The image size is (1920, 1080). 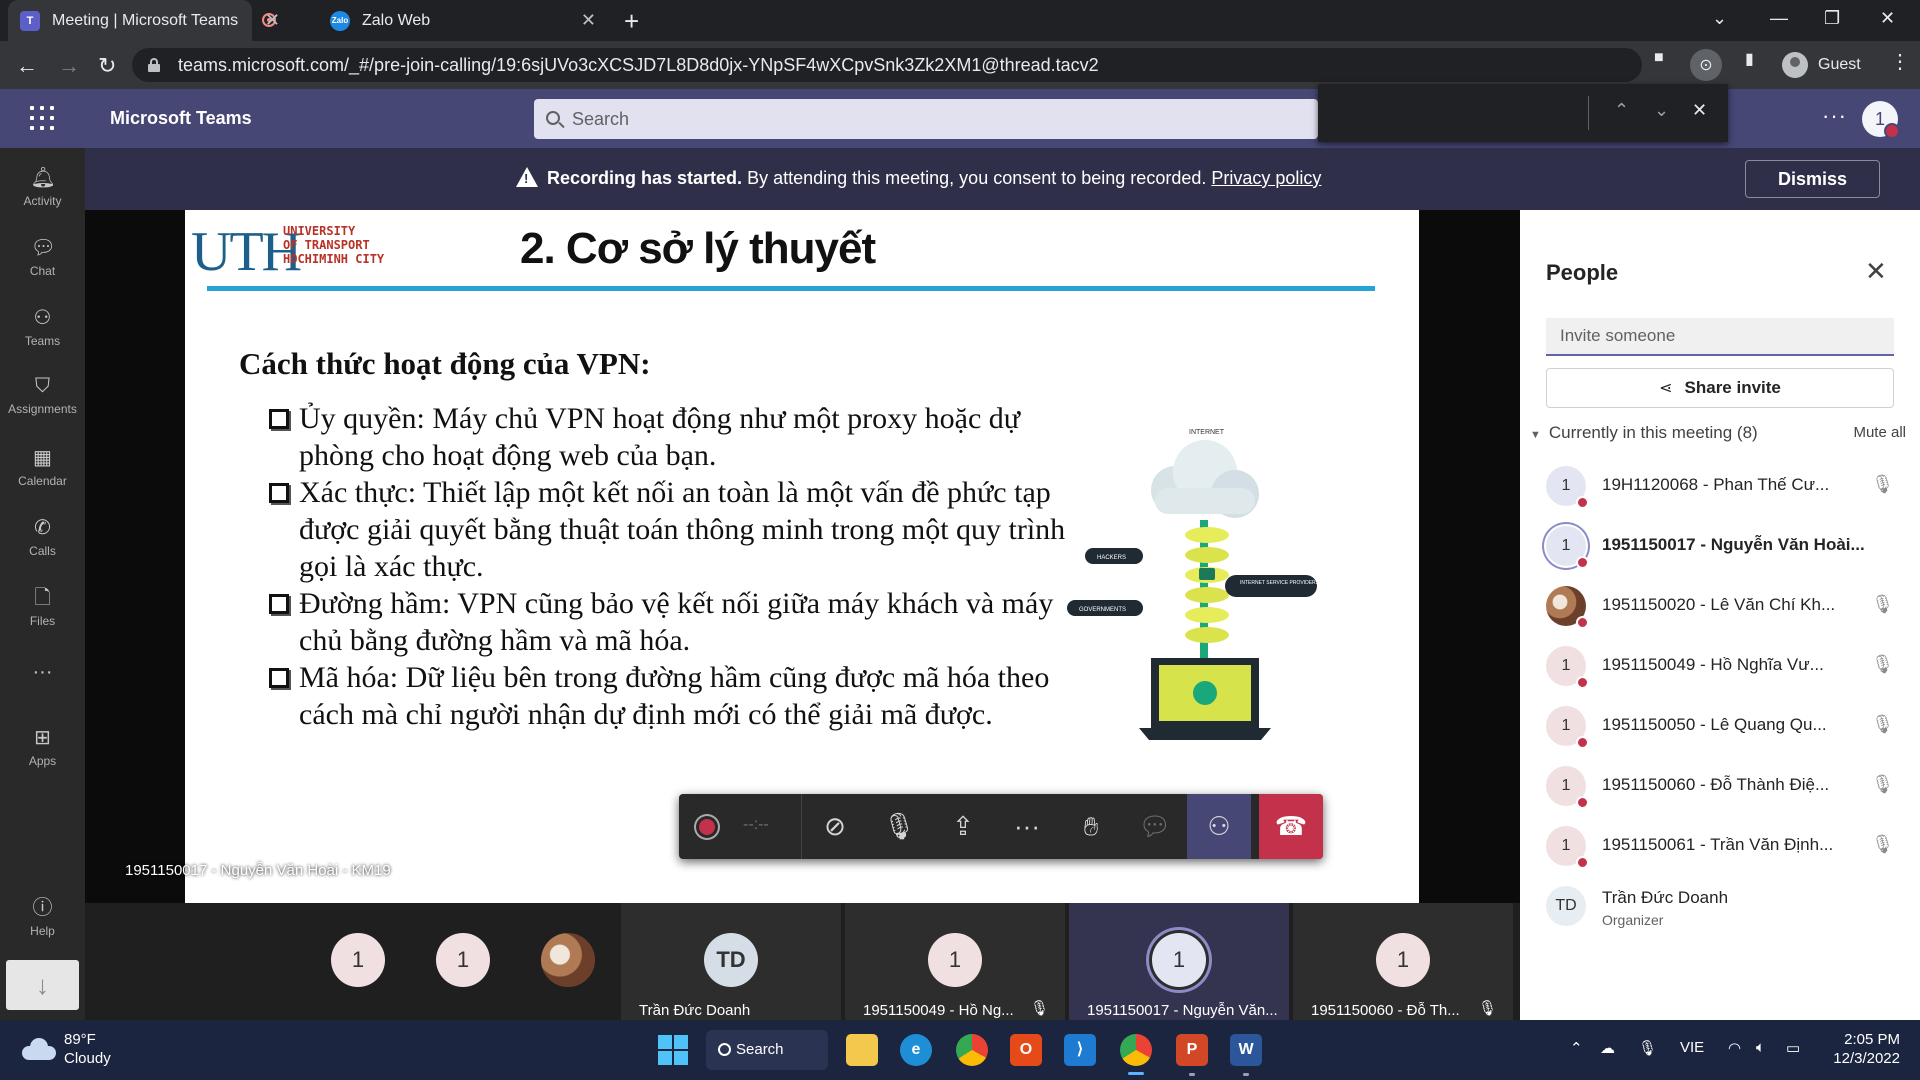 What do you see at coordinates (42, 669) in the screenshot?
I see `more-apps-button: ···` at bounding box center [42, 669].